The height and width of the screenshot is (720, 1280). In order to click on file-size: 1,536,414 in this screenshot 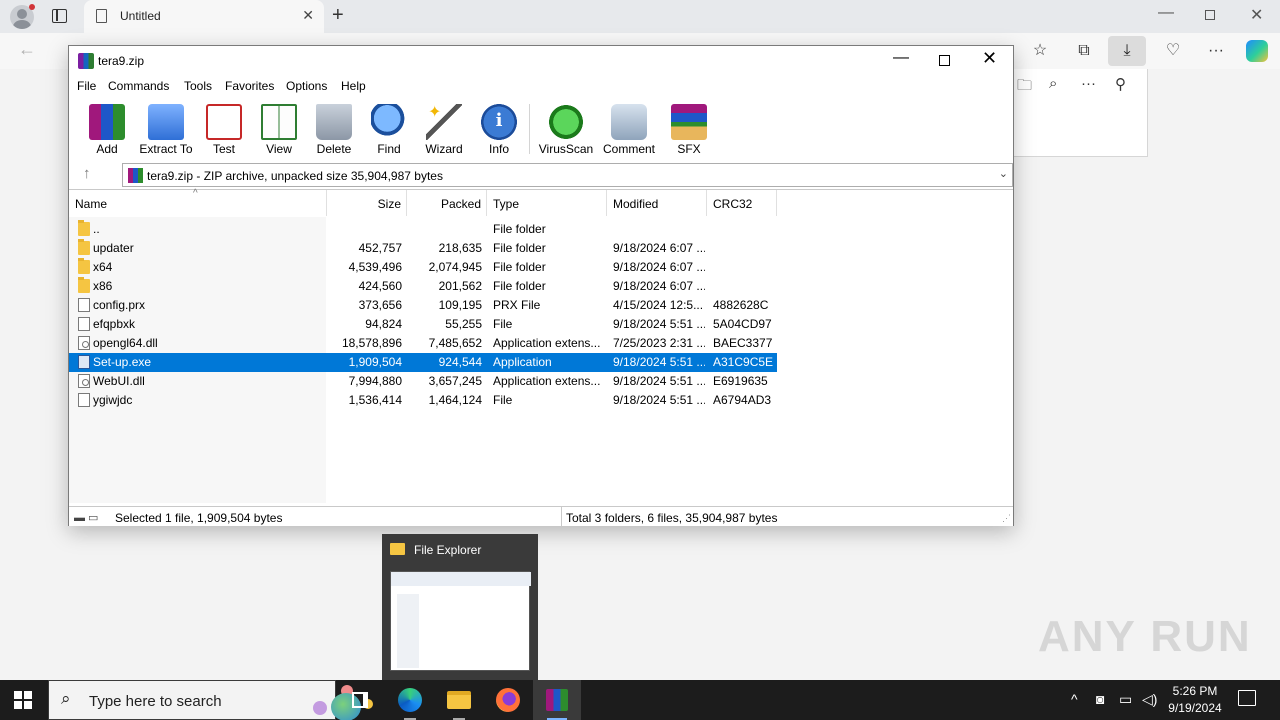, I will do `click(375, 400)`.